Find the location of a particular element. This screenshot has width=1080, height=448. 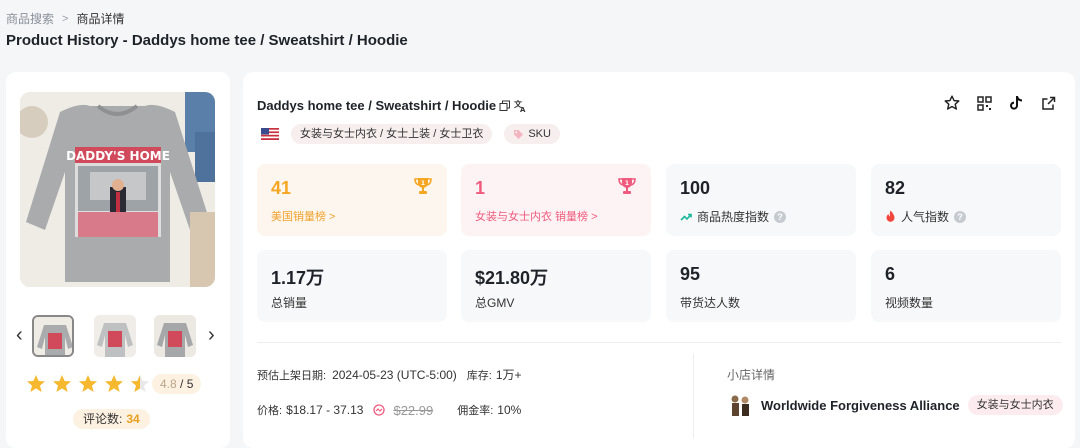

reviews-label: 评论数: is located at coordinates (103, 419).